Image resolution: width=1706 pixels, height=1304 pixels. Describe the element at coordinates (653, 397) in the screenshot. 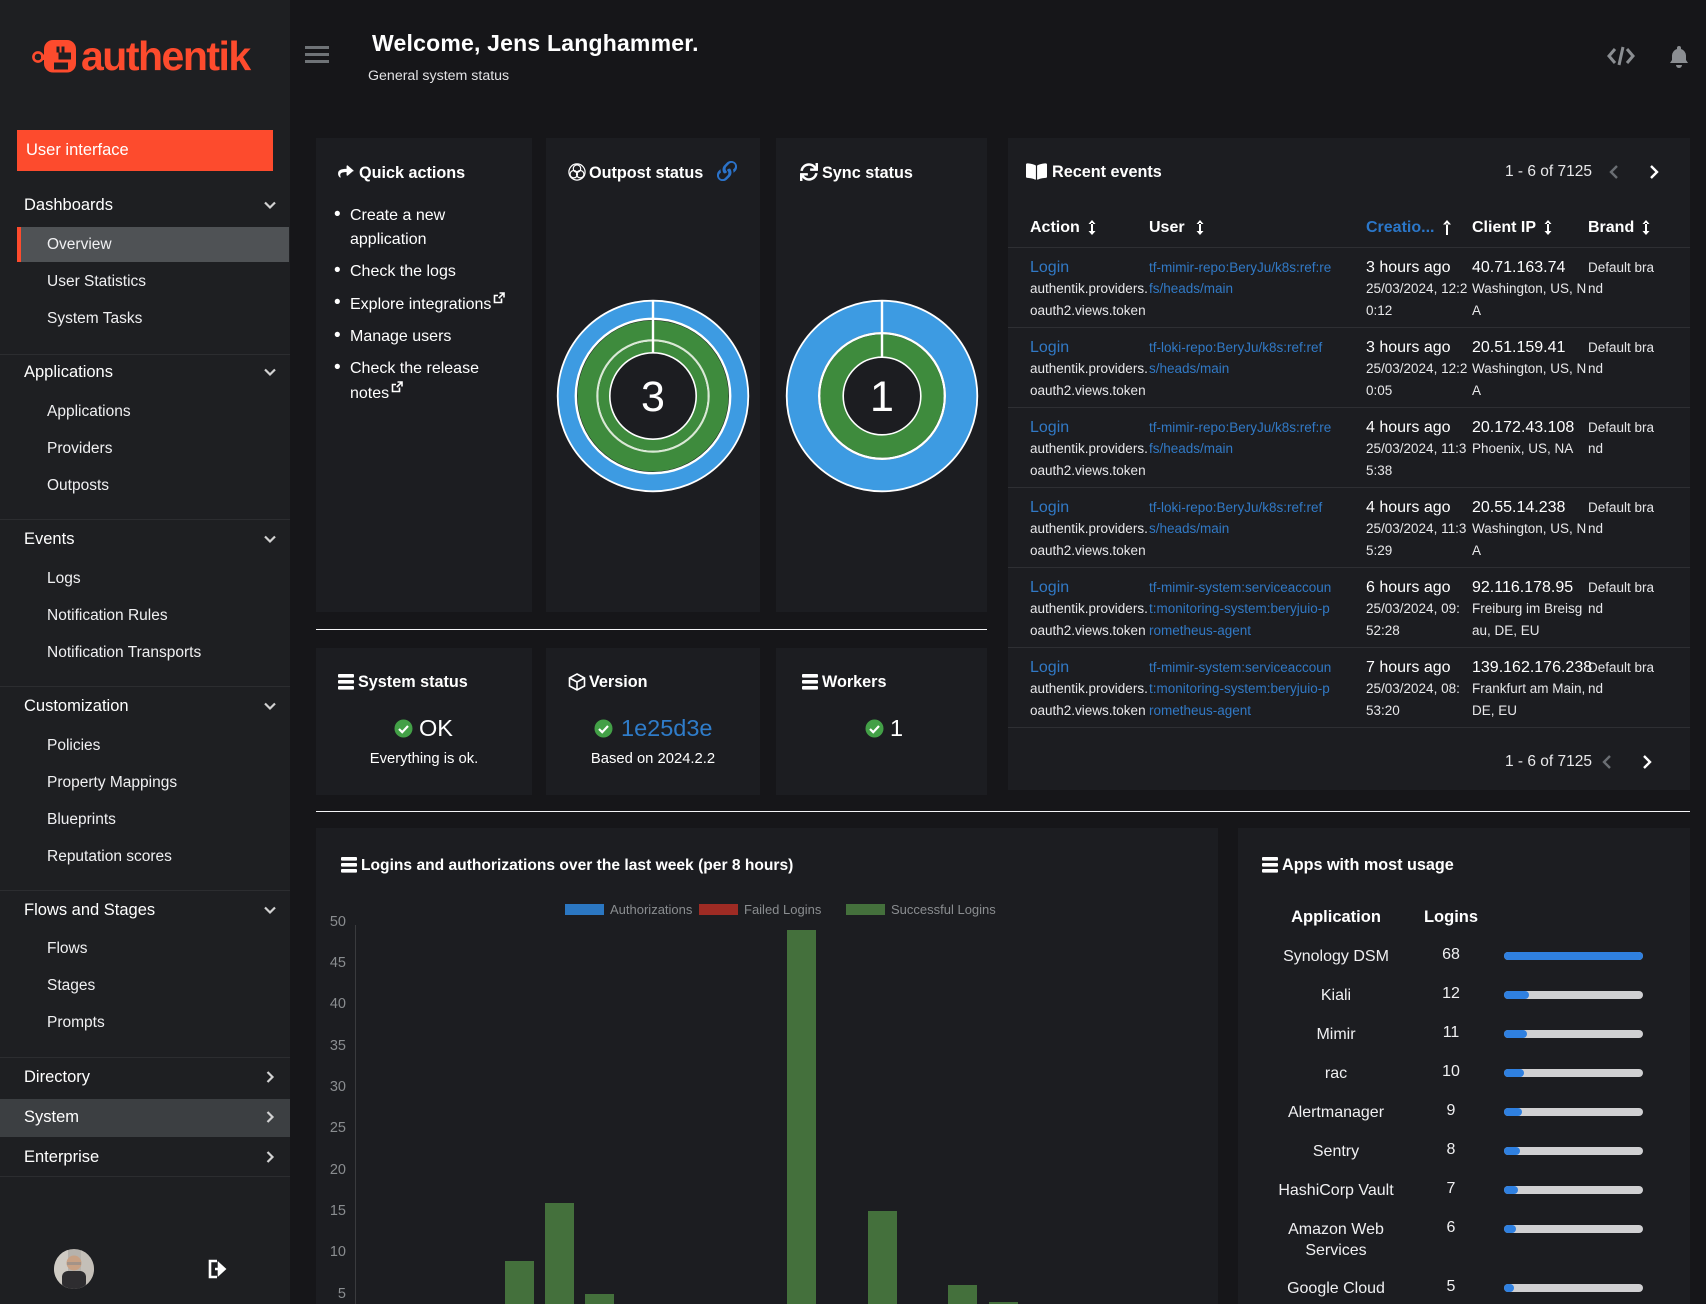

I see `svg-text: 3` at that location.